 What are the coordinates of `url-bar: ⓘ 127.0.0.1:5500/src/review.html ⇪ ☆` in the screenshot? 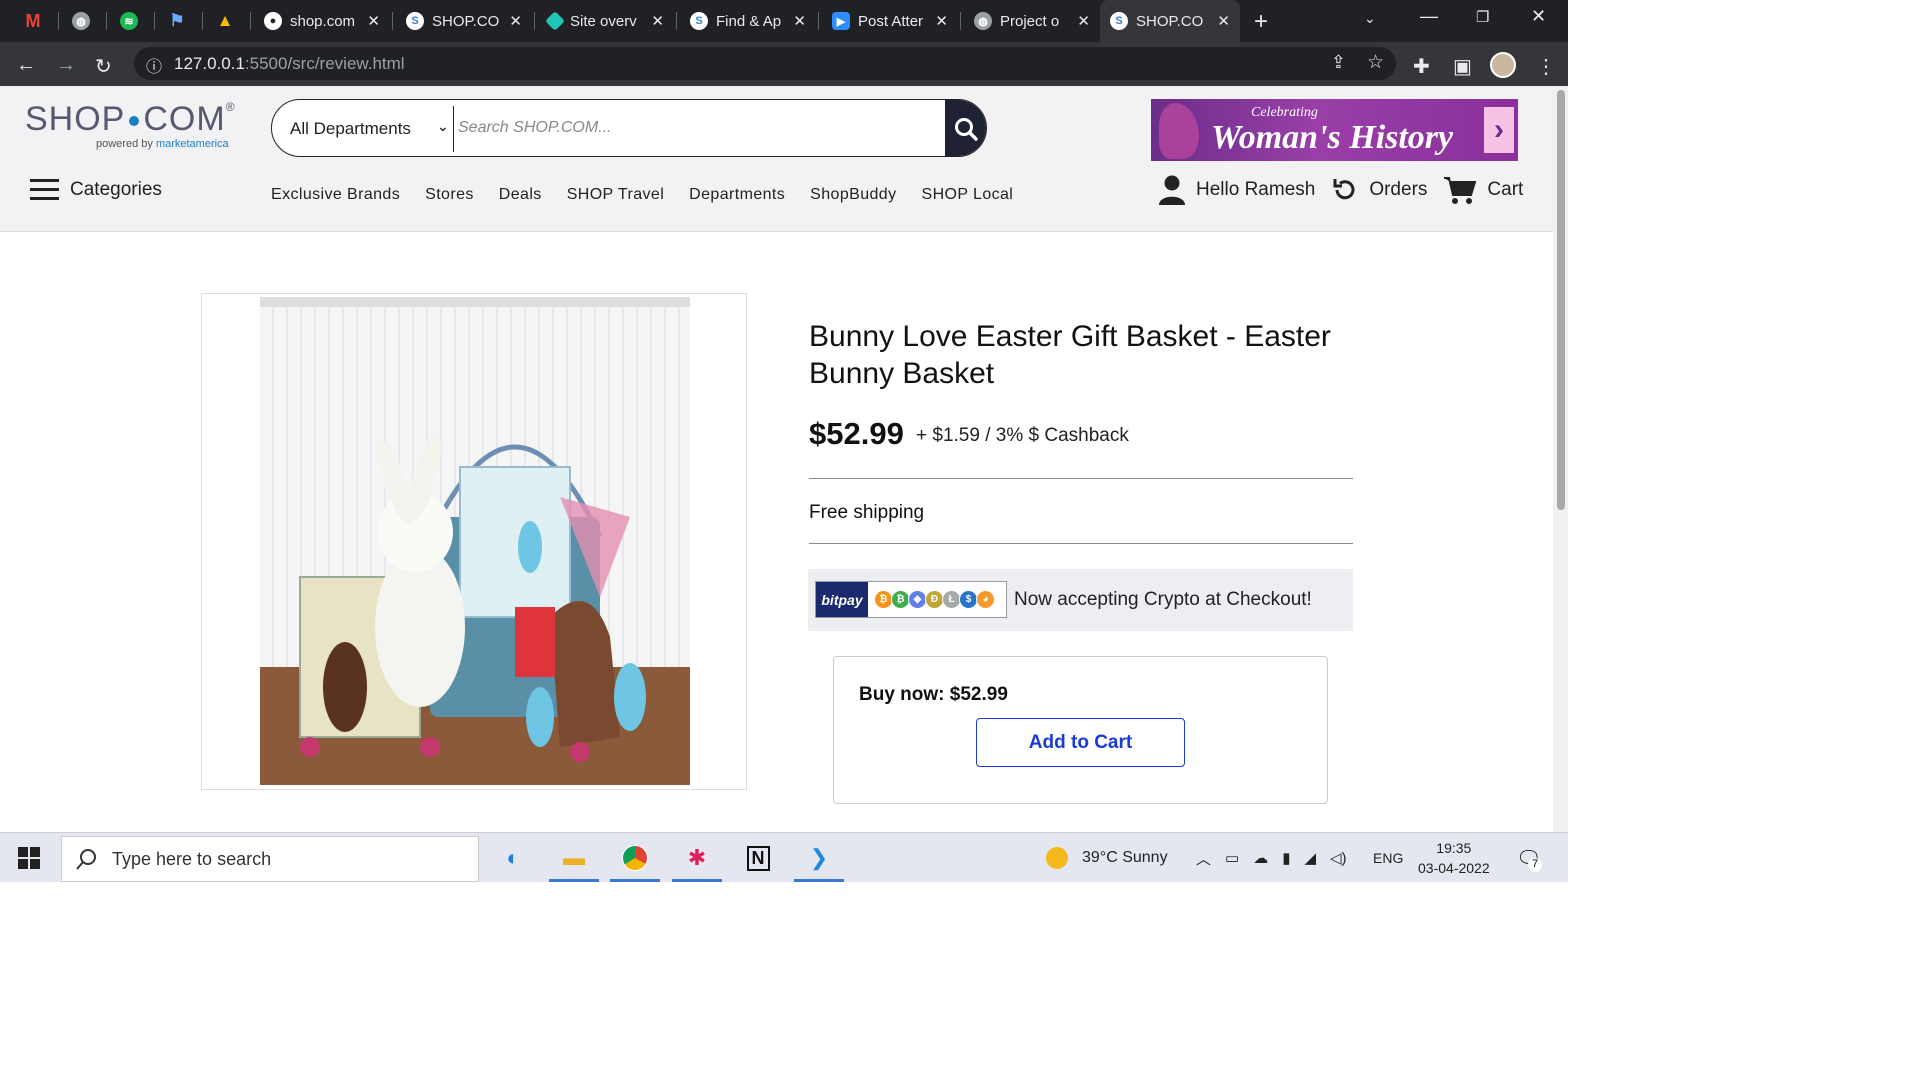 It's located at (765, 63).